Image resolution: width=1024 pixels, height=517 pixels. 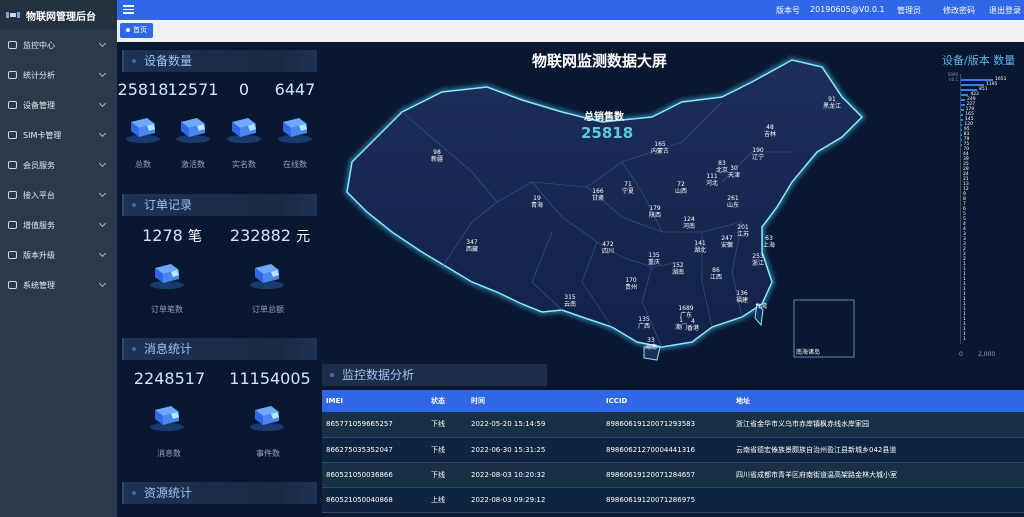 What do you see at coordinates (295, 89) in the screenshot?
I see `device-count-3: 6447` at bounding box center [295, 89].